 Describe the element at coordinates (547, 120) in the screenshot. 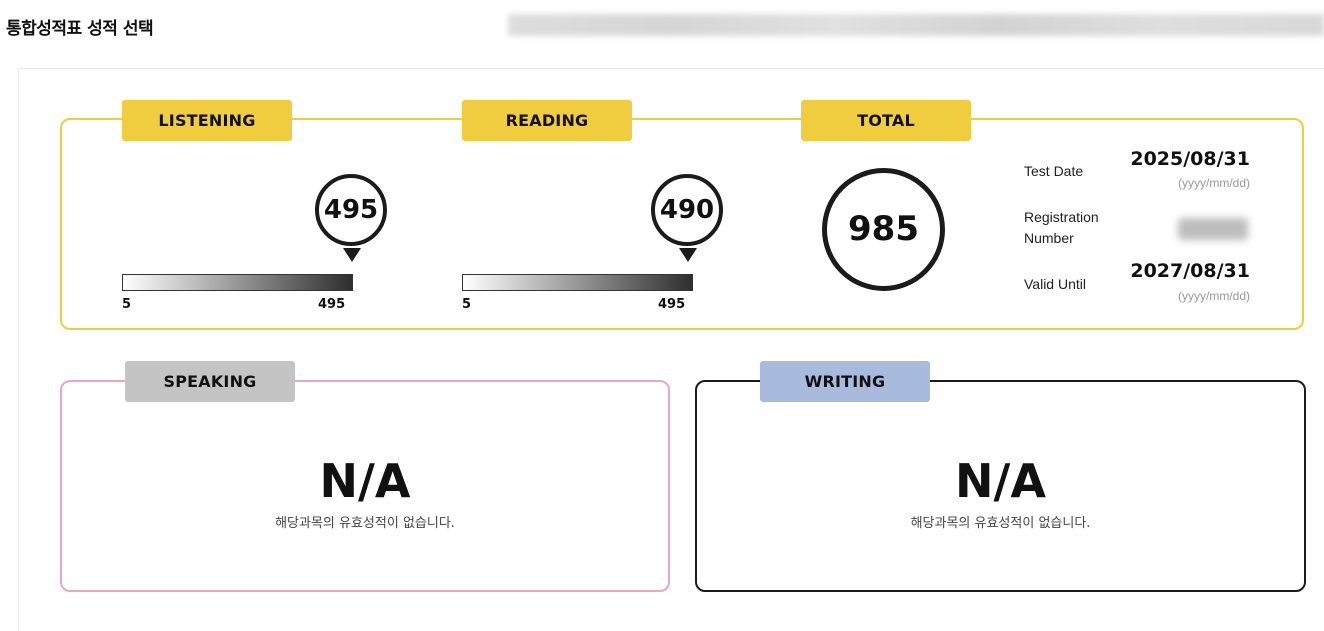

I see `tab-reading: READING` at that location.